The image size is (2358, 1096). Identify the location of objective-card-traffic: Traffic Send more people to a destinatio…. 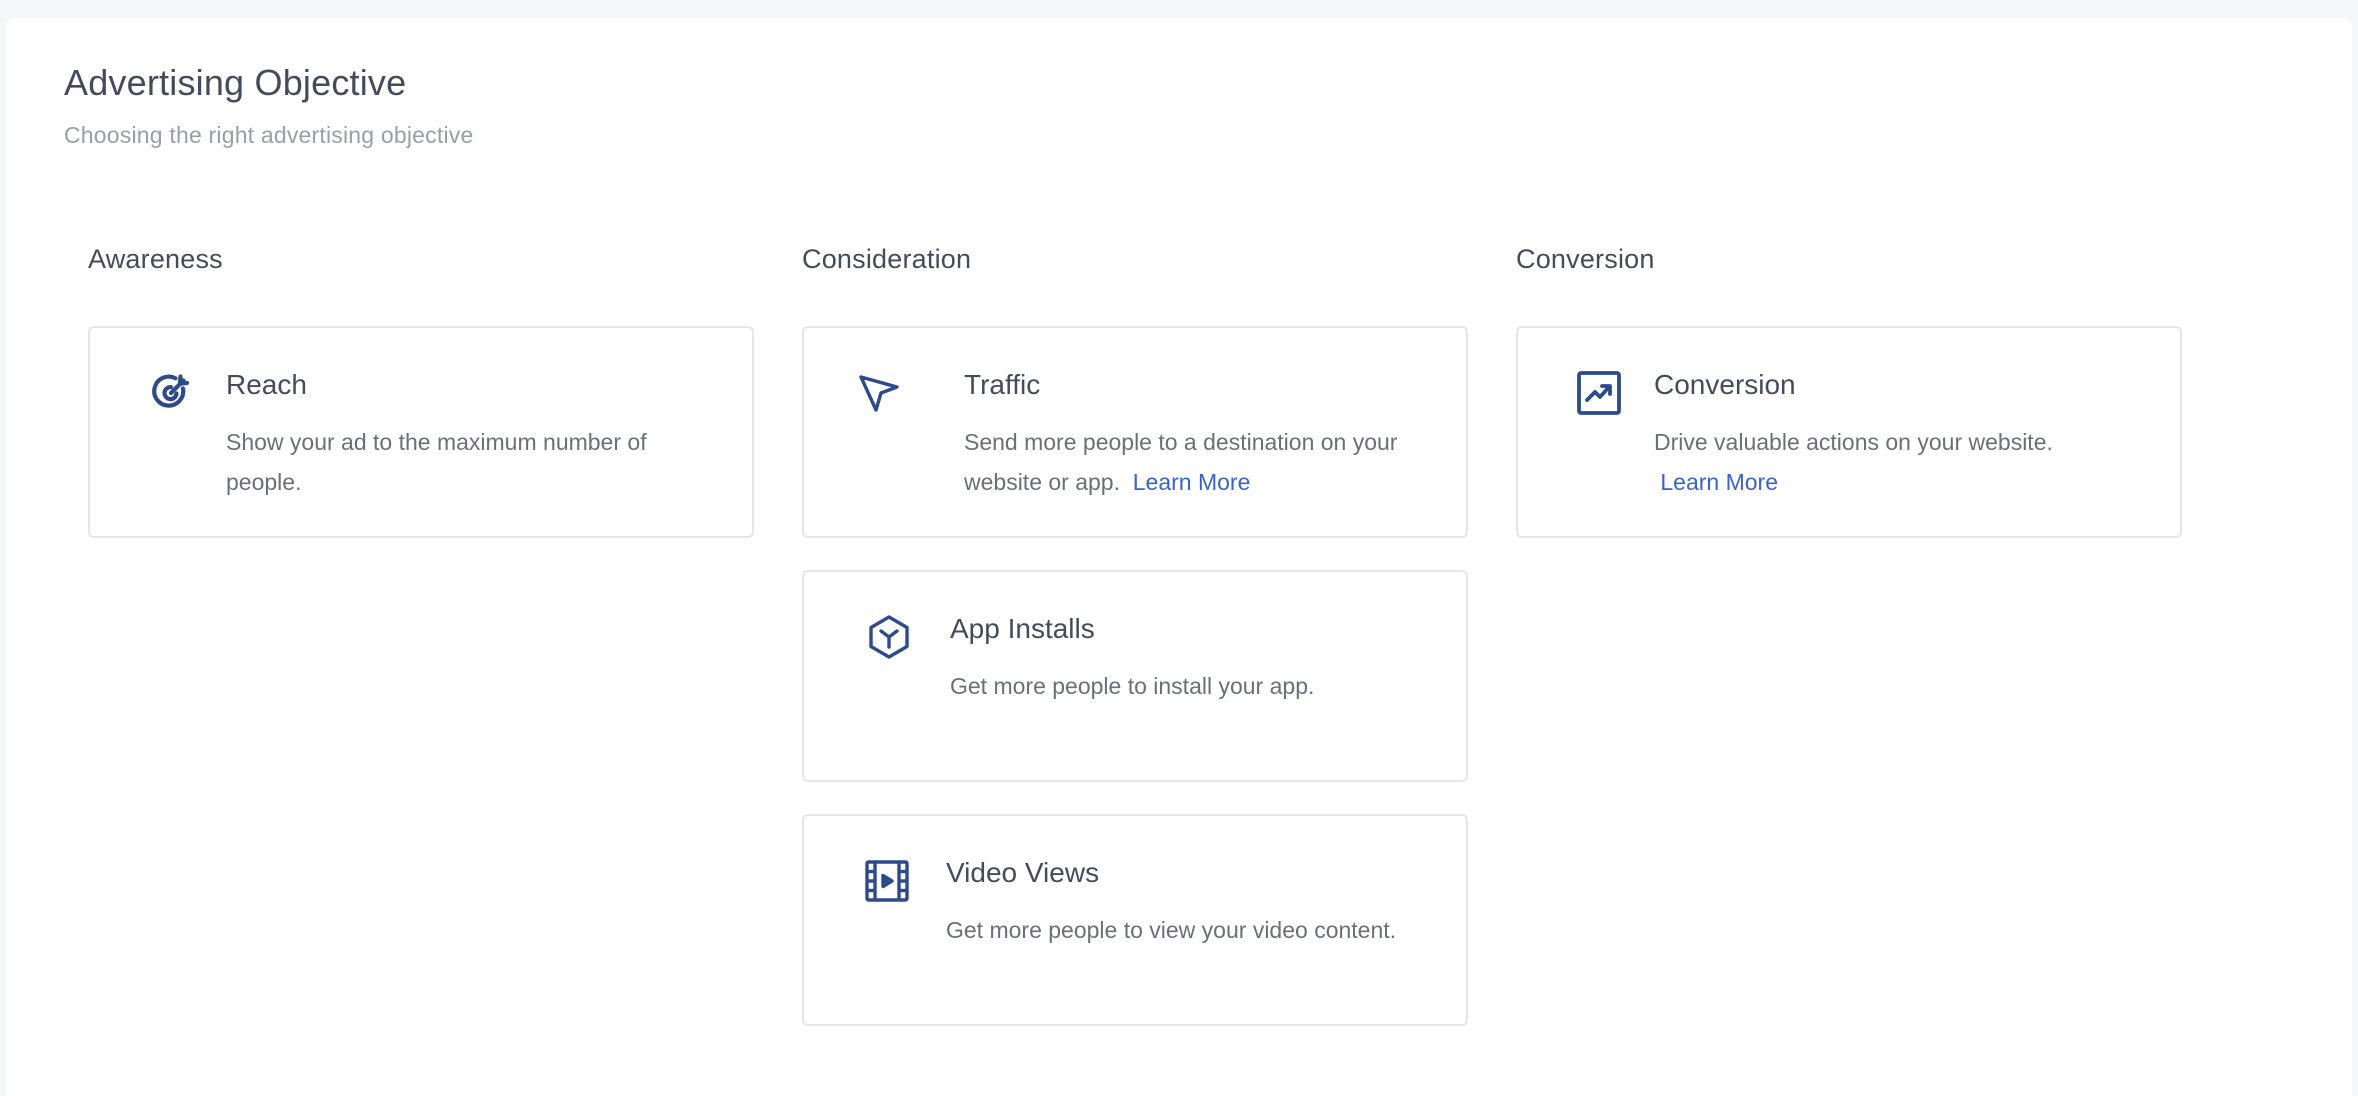
(1135, 432).